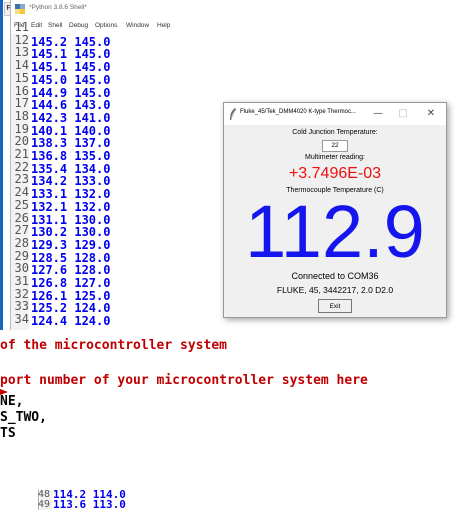 Image resolution: width=455 pixels, height=511 pixels. What do you see at coordinates (335, 231) in the screenshot?
I see `temperature-display: 112.9` at bounding box center [335, 231].